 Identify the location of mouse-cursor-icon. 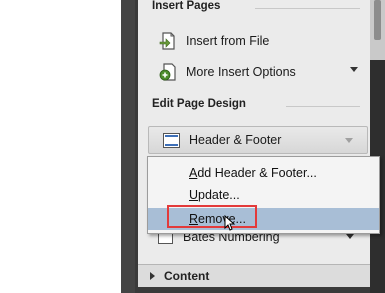
(230, 223).